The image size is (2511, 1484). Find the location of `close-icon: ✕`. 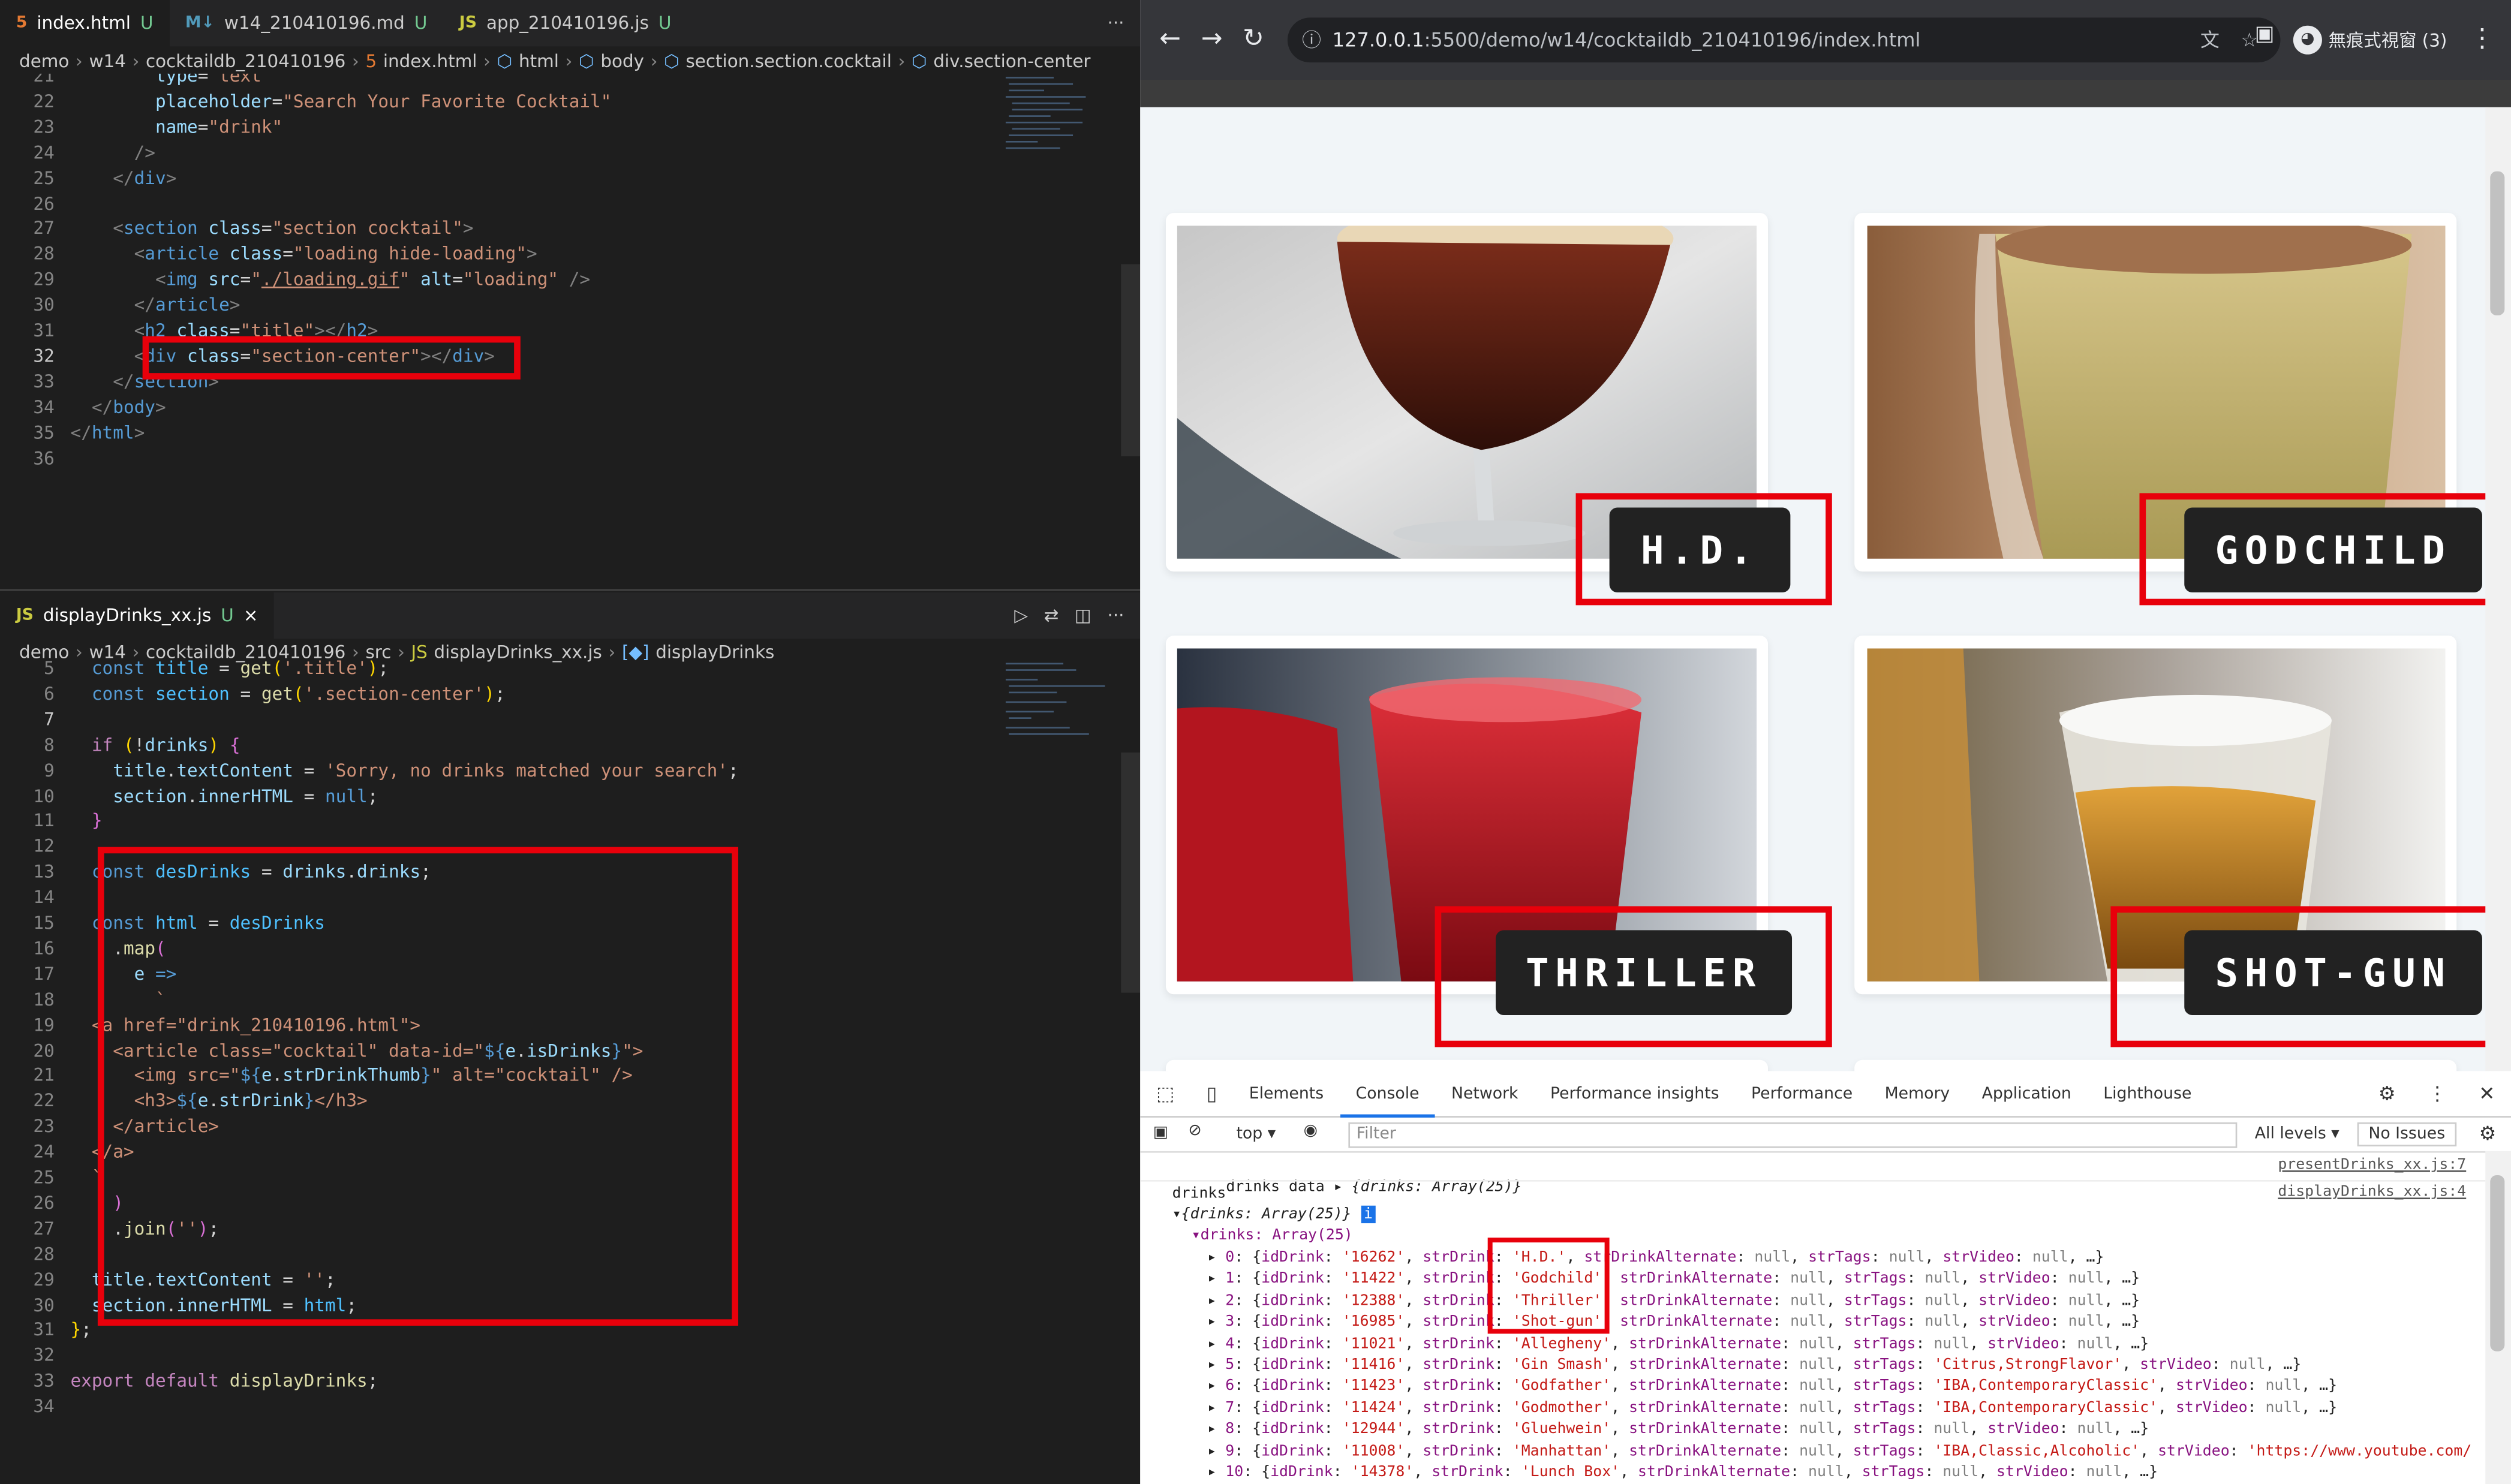

close-icon: ✕ is located at coordinates (2487, 1093).